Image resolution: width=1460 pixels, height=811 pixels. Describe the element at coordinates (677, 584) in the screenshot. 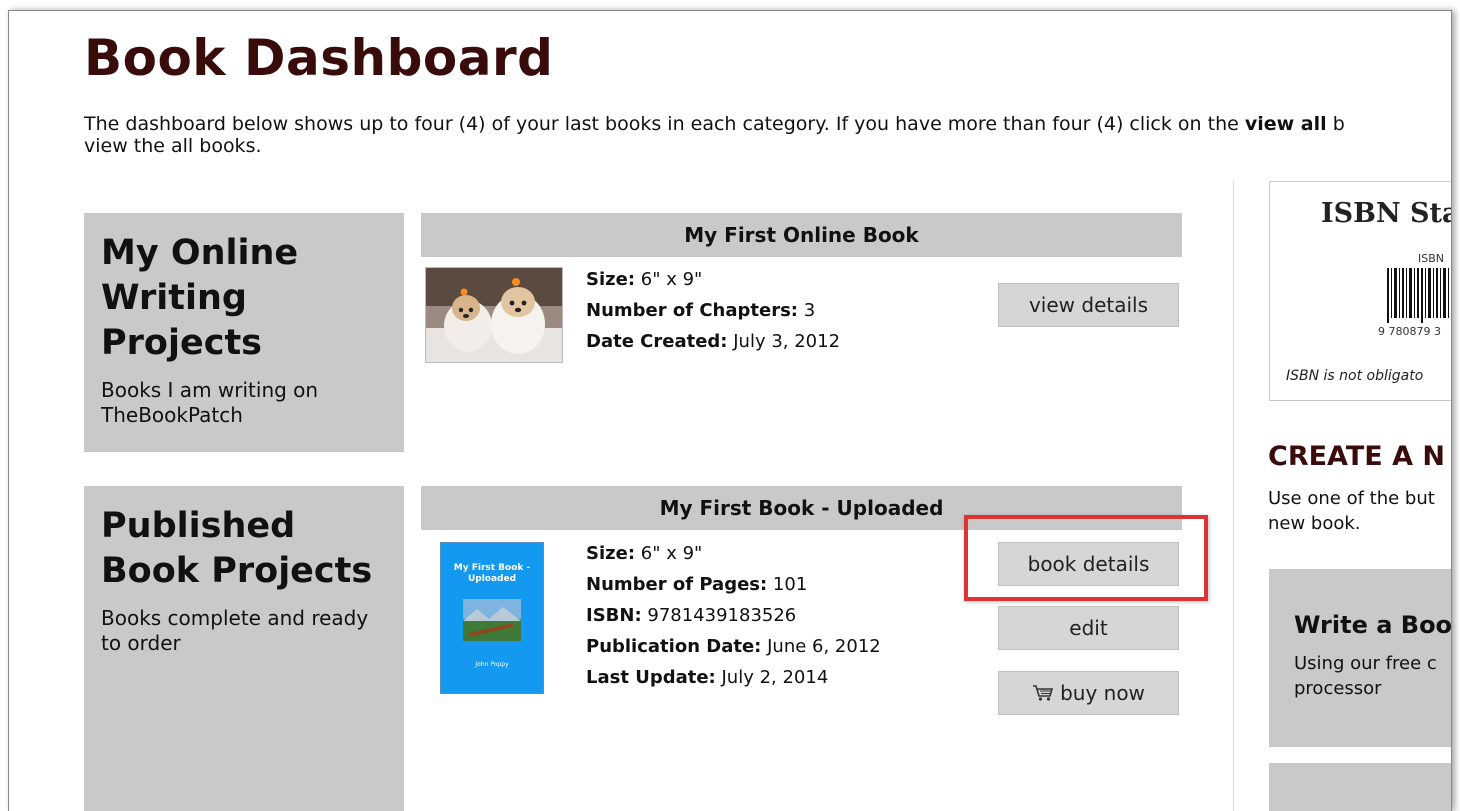

I see `pages-label: Number of Pages:` at that location.